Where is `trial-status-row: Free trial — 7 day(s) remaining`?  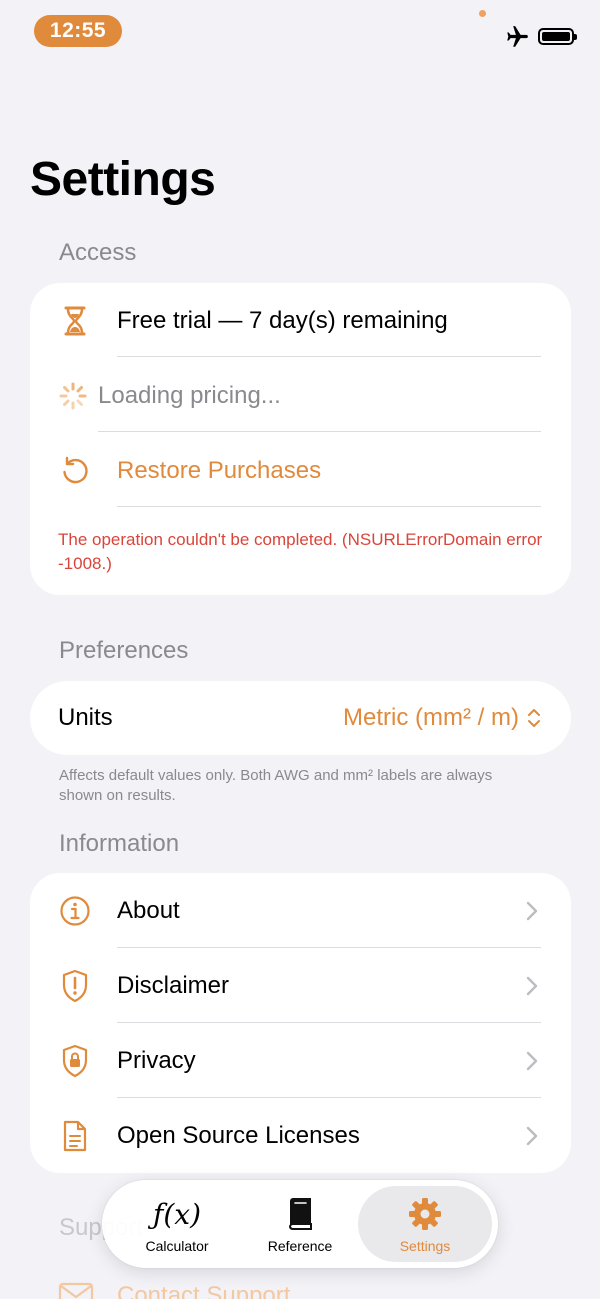
trial-status-row: Free trial — 7 day(s) remaining is located at coordinates (300, 320).